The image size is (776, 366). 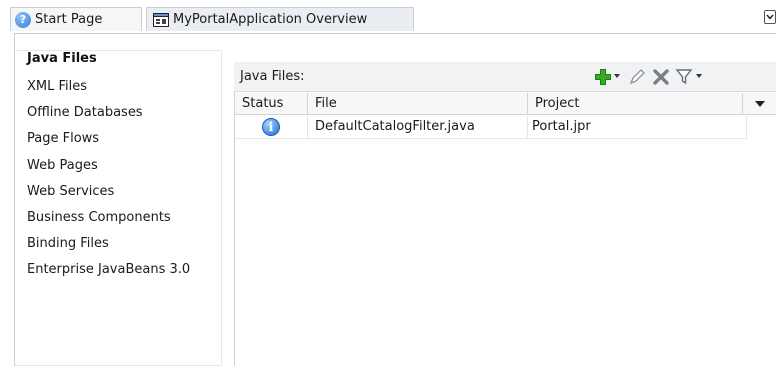 I want to click on category-item-web-services: Web Services, so click(x=118, y=192).